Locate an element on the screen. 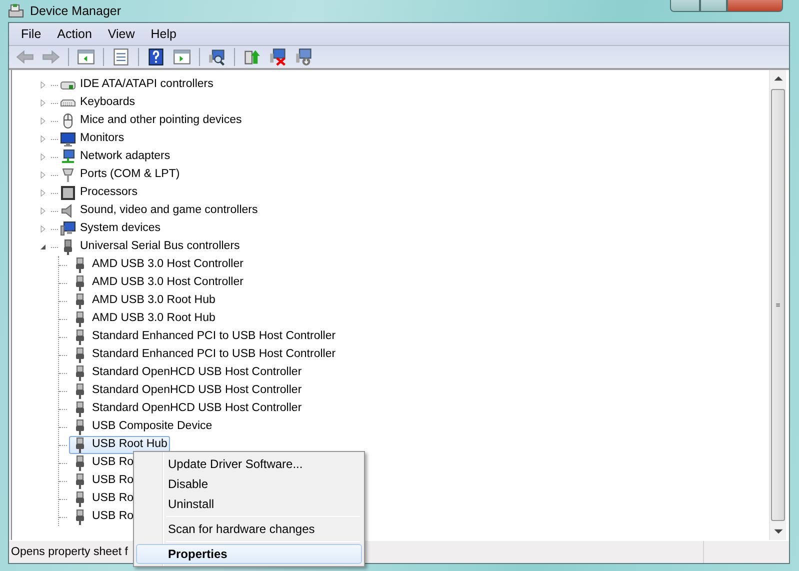  scrollbar-thumb is located at coordinates (778, 305).